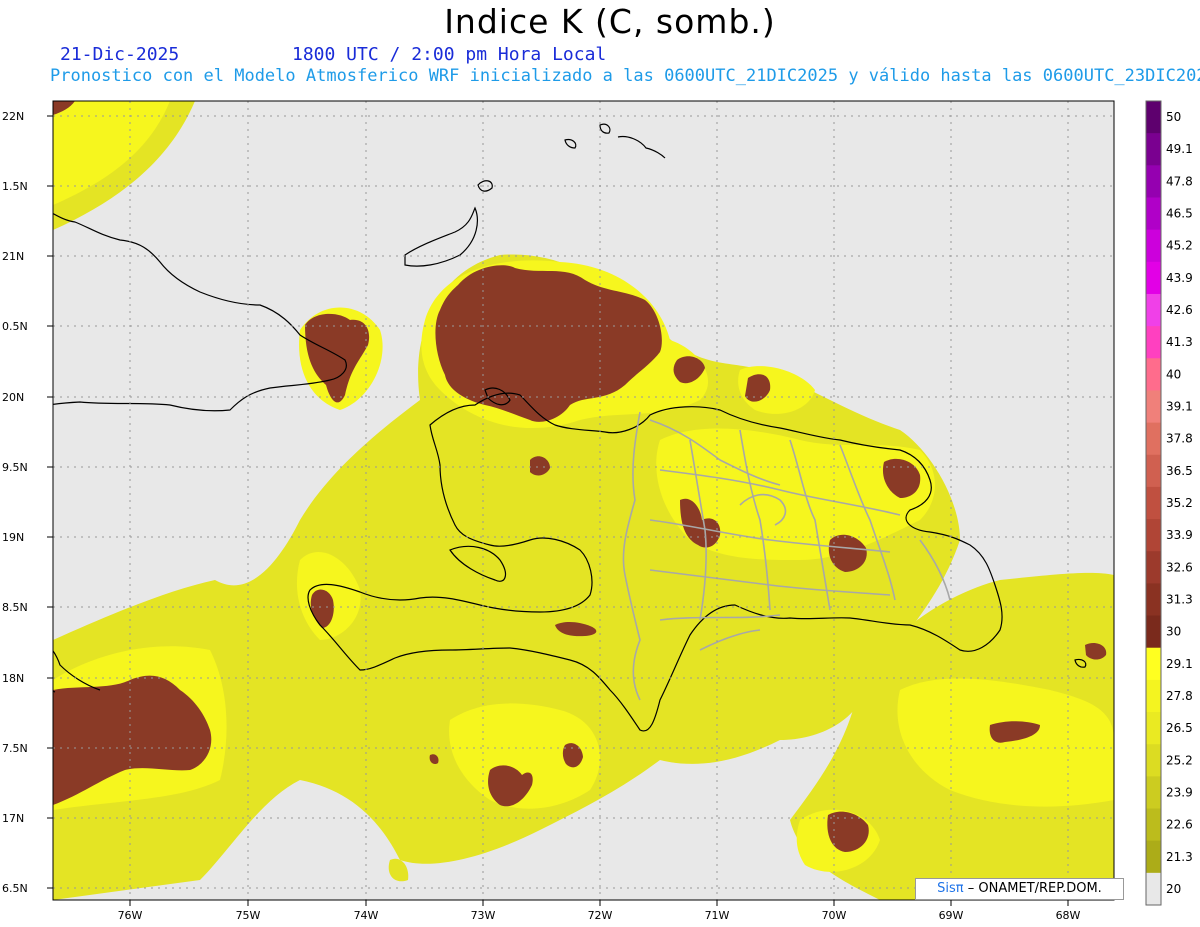  Describe the element at coordinates (1173, 117) in the screenshot. I see `colorbar-label: 50` at that location.